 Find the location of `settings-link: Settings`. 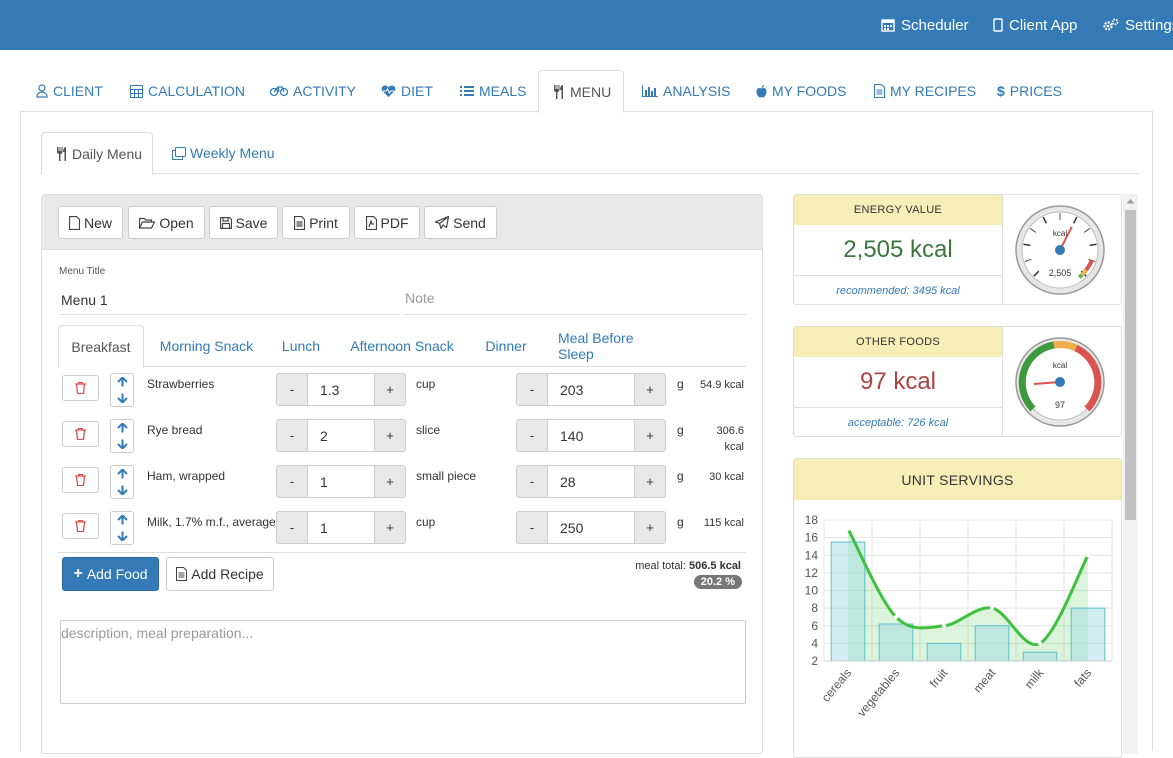

settings-link: Settings is located at coordinates (1138, 25).